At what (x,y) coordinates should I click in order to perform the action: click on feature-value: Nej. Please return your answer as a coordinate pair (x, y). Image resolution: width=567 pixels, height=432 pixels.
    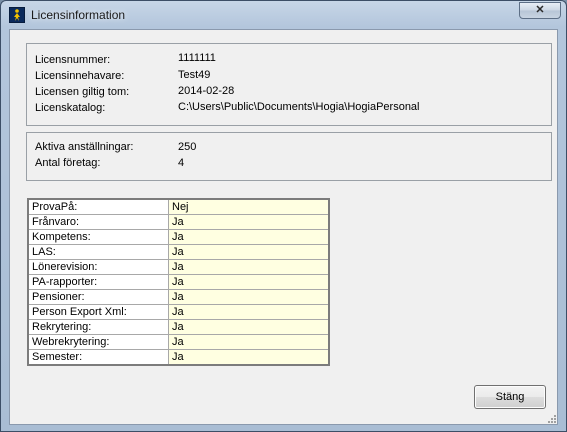
    Looking at the image, I should click on (249, 206).